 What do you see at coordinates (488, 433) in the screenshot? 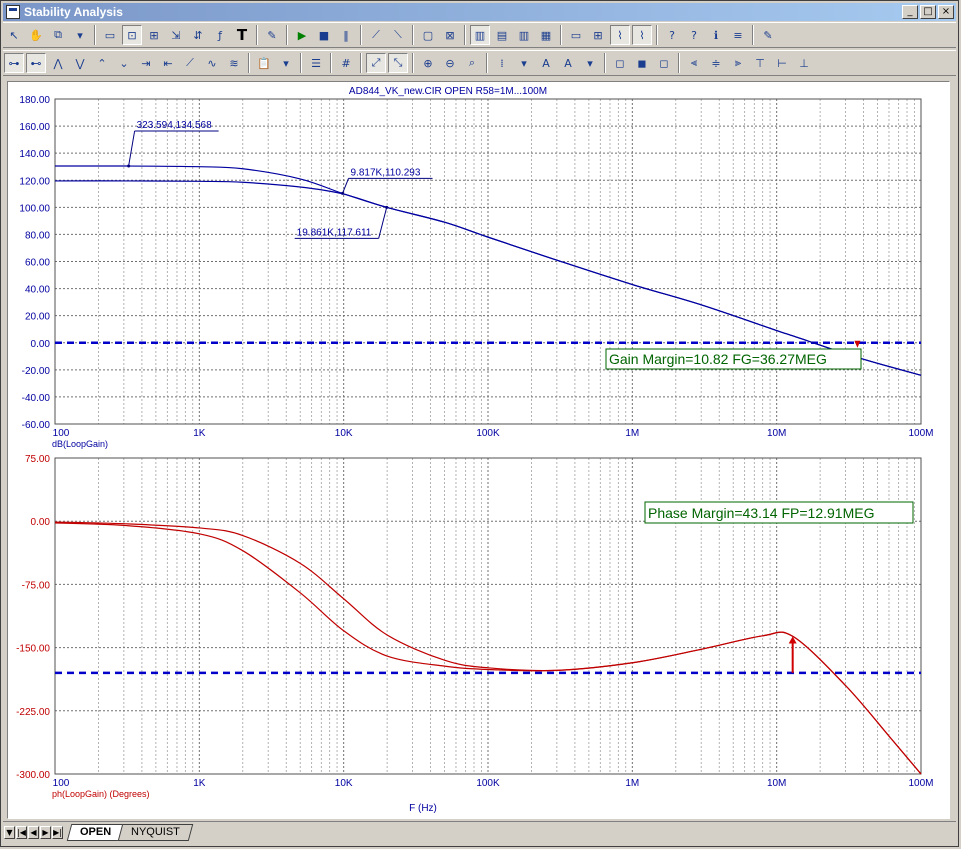
I see `x-tick-label: 100K` at bounding box center [488, 433].